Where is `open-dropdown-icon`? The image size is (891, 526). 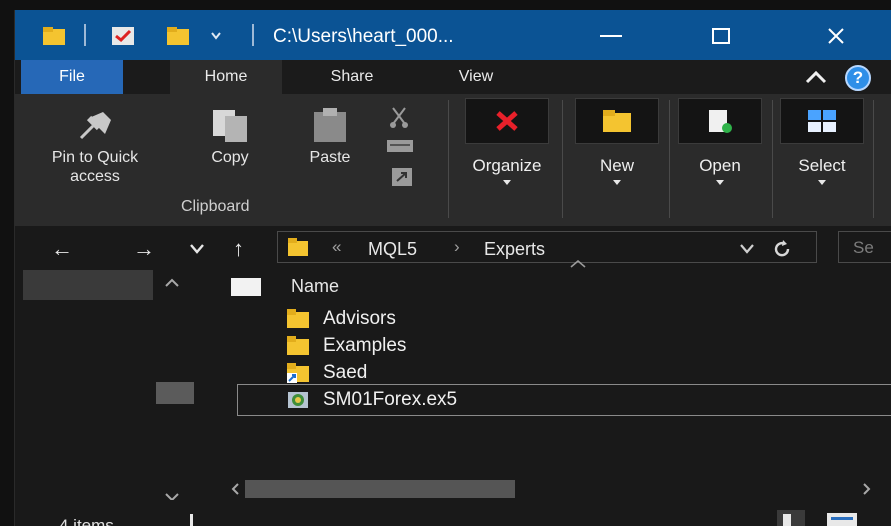
open-dropdown-icon is located at coordinates (720, 182).